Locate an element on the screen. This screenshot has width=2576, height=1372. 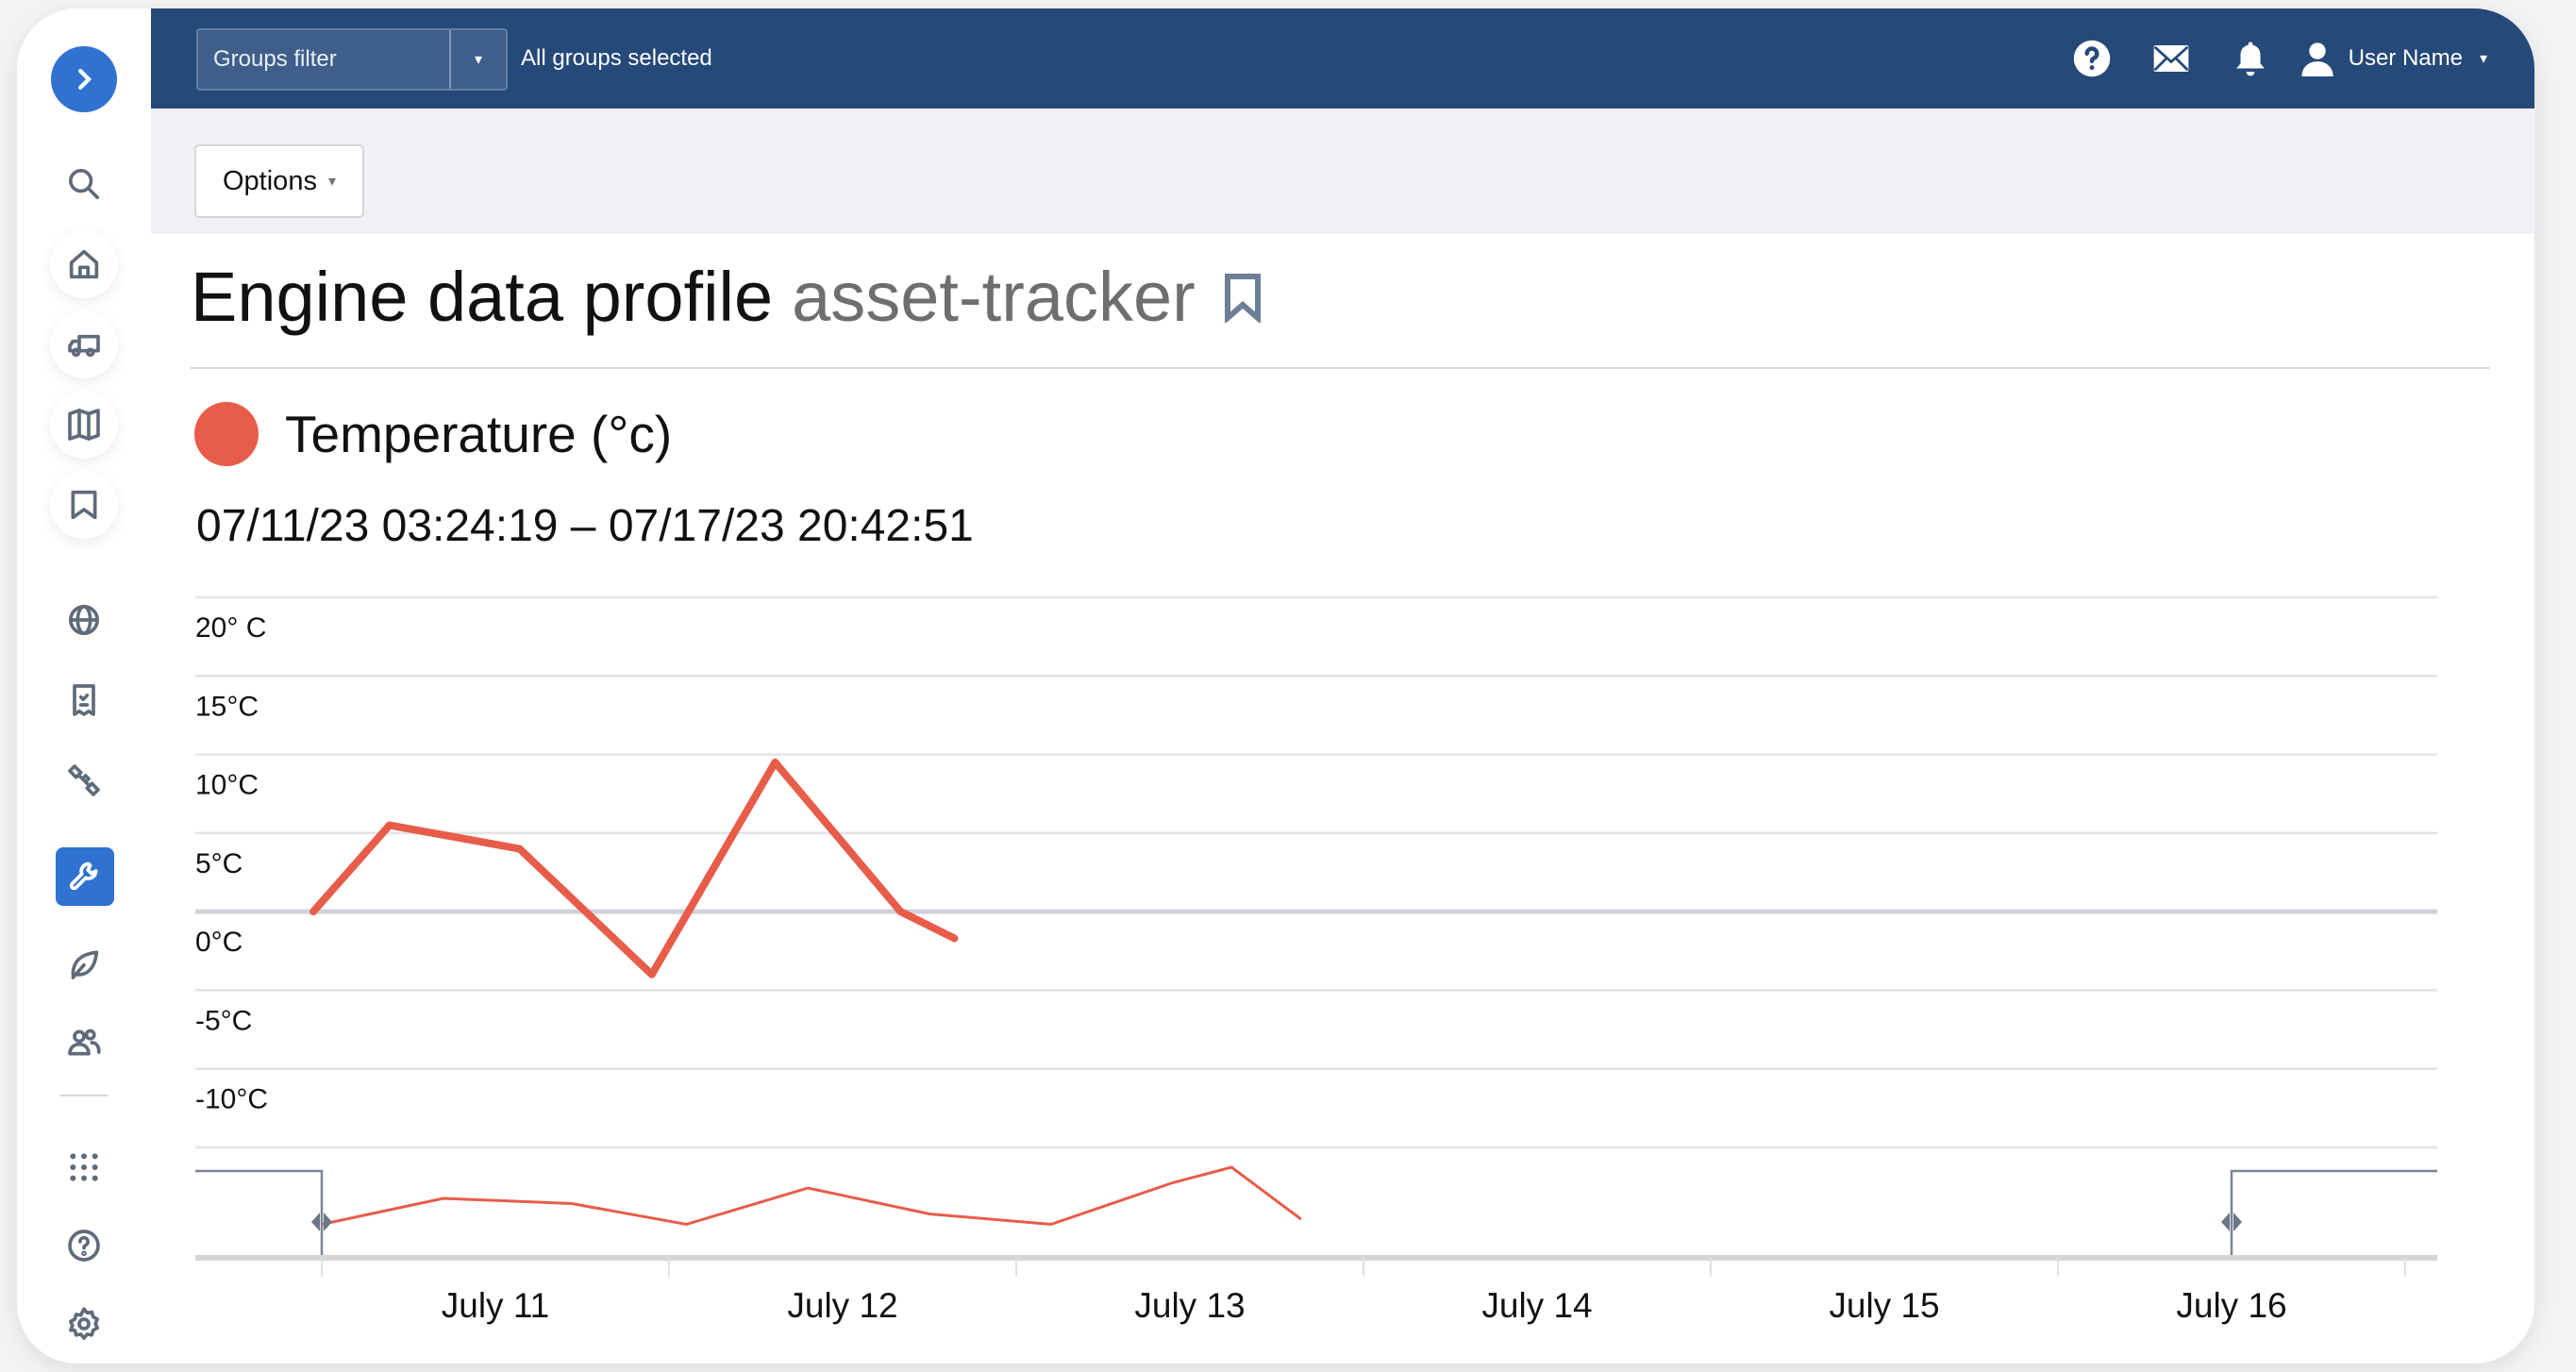
navigator-right-mask-outline is located at coordinates (2333, 1212).